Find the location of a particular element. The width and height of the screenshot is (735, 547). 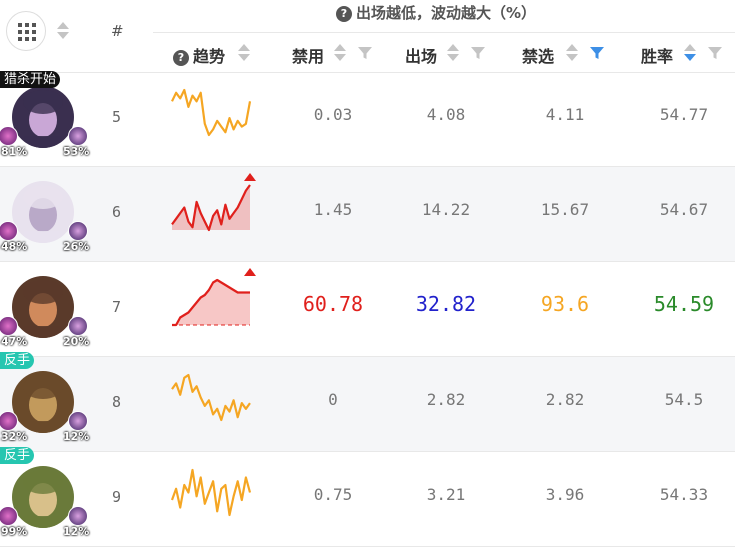

rank-number: 5 is located at coordinates (117, 117).